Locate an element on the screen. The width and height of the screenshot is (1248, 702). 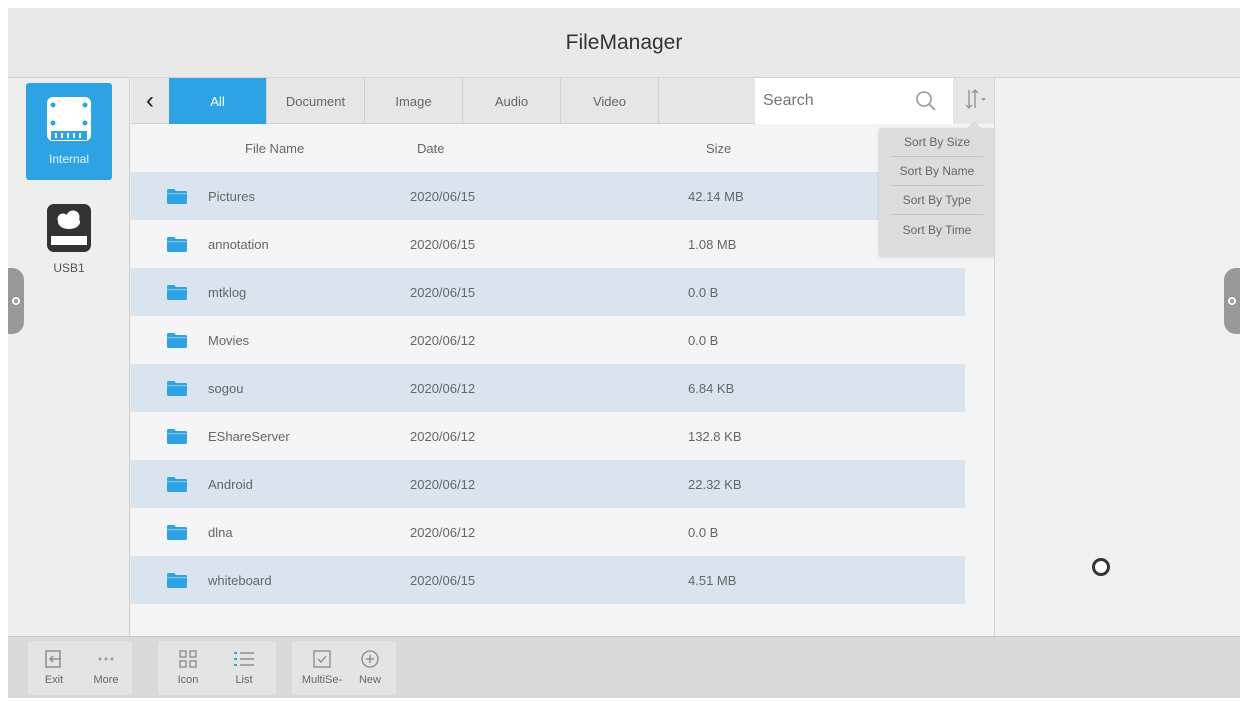
file-size: 4.51 MB is located at coordinates (712, 580).